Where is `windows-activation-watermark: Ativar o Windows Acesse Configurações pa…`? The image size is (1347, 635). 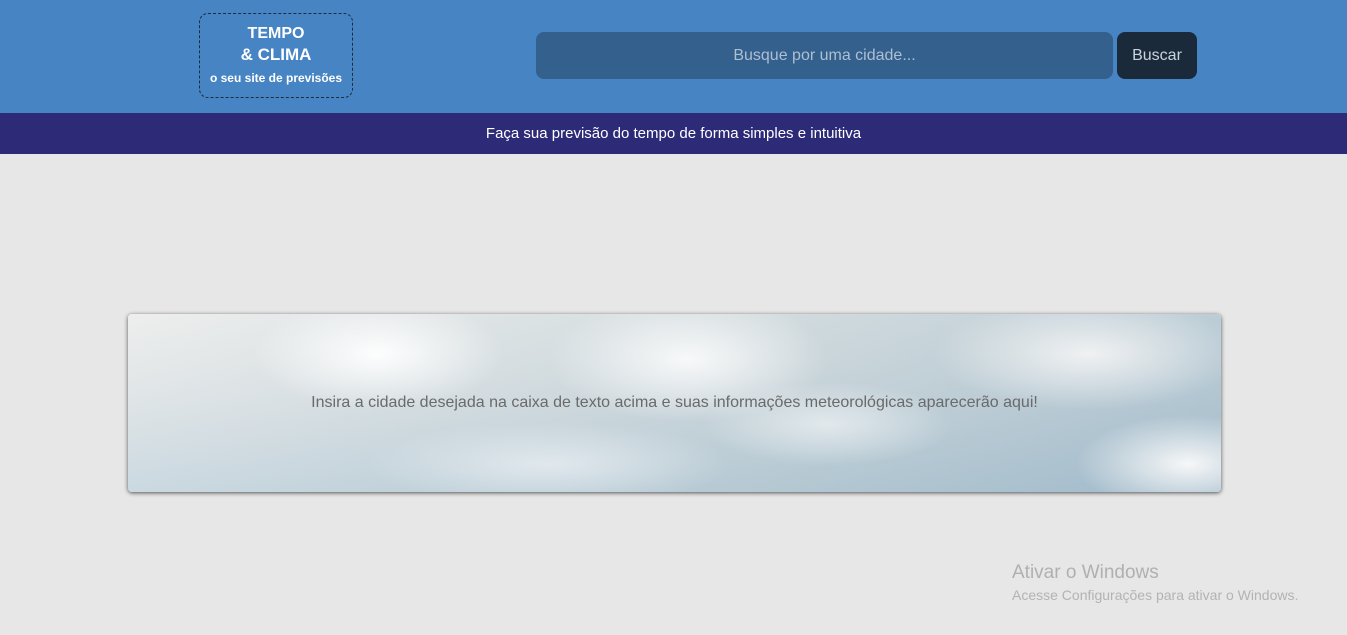
windows-activation-watermark: Ativar o Windows Acesse Configurações pa… is located at coordinates (1155, 583).